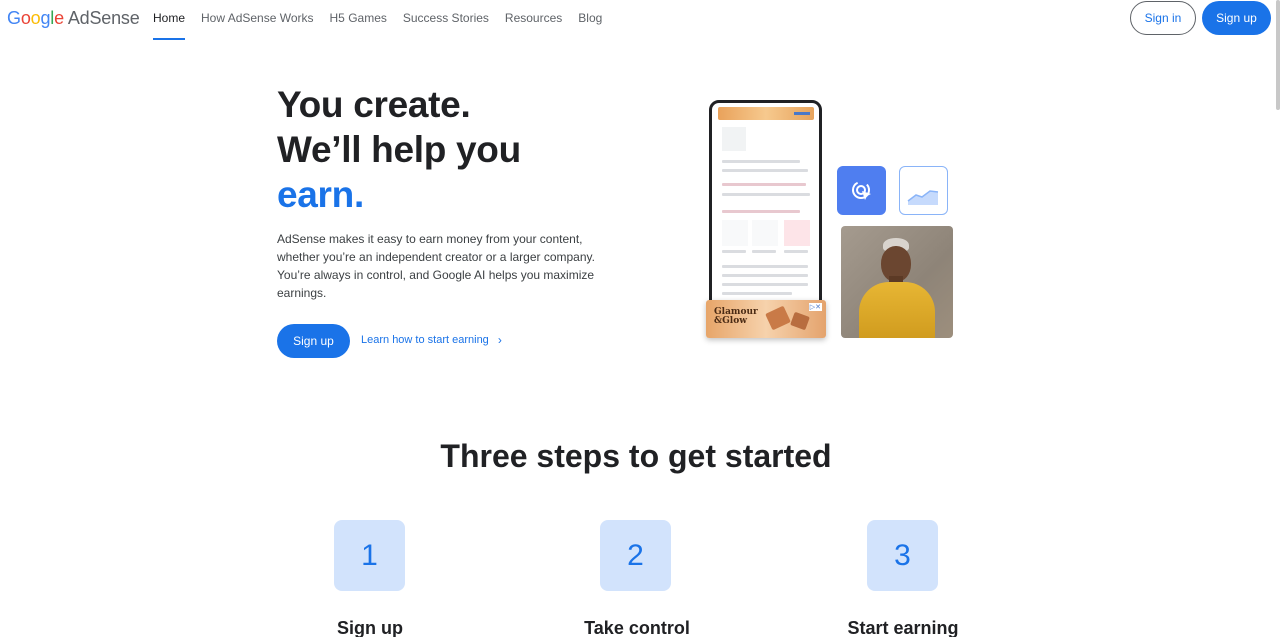 The image size is (1280, 637). What do you see at coordinates (590, 20) in the screenshot?
I see `nav-item-blog: Blog` at bounding box center [590, 20].